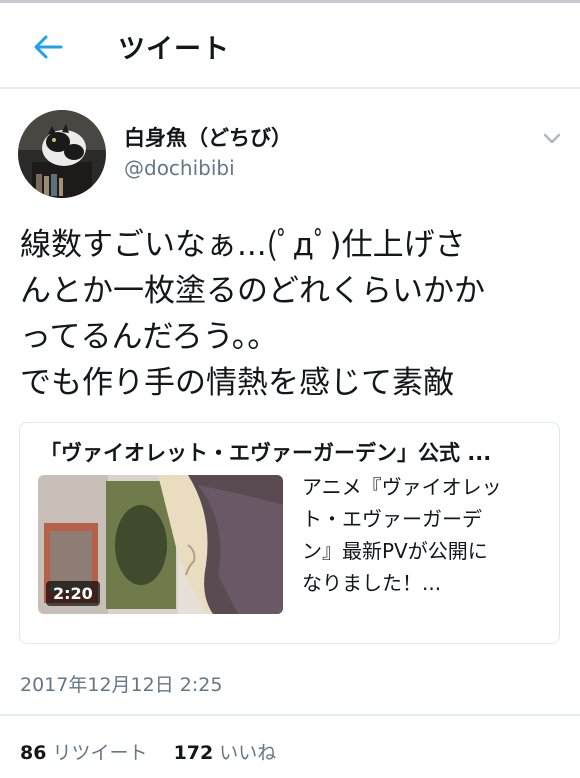 This screenshot has width=580, height=778. What do you see at coordinates (73, 593) in the screenshot?
I see `video-duration: 2:20` at bounding box center [73, 593].